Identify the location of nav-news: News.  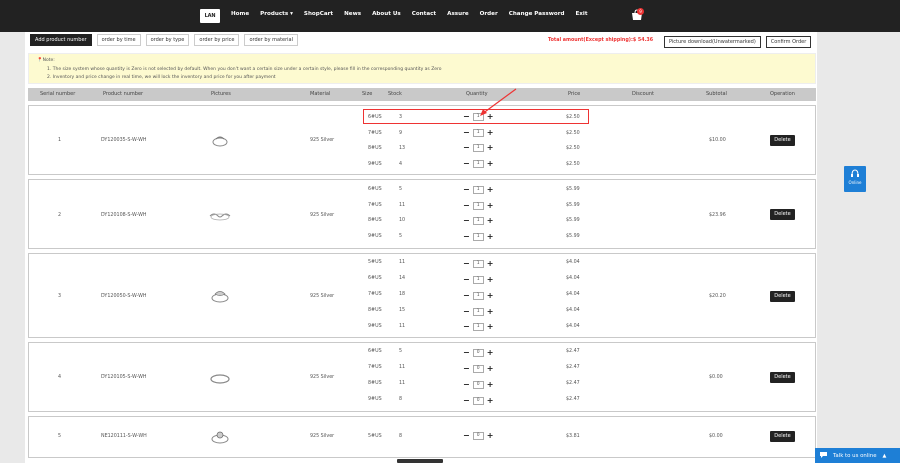
(352, 14).